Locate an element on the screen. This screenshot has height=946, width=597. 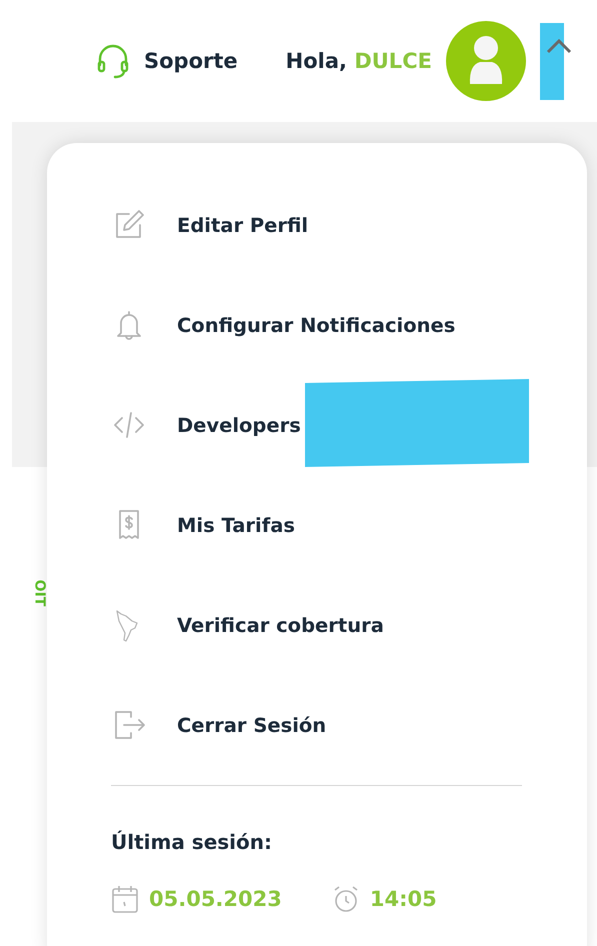
last-session-label: Última sesión: is located at coordinates (192, 842).